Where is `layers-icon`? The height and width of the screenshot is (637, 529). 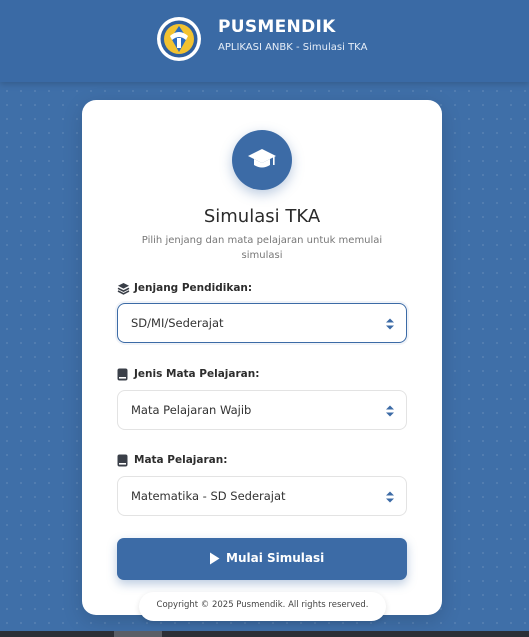 layers-icon is located at coordinates (123, 289).